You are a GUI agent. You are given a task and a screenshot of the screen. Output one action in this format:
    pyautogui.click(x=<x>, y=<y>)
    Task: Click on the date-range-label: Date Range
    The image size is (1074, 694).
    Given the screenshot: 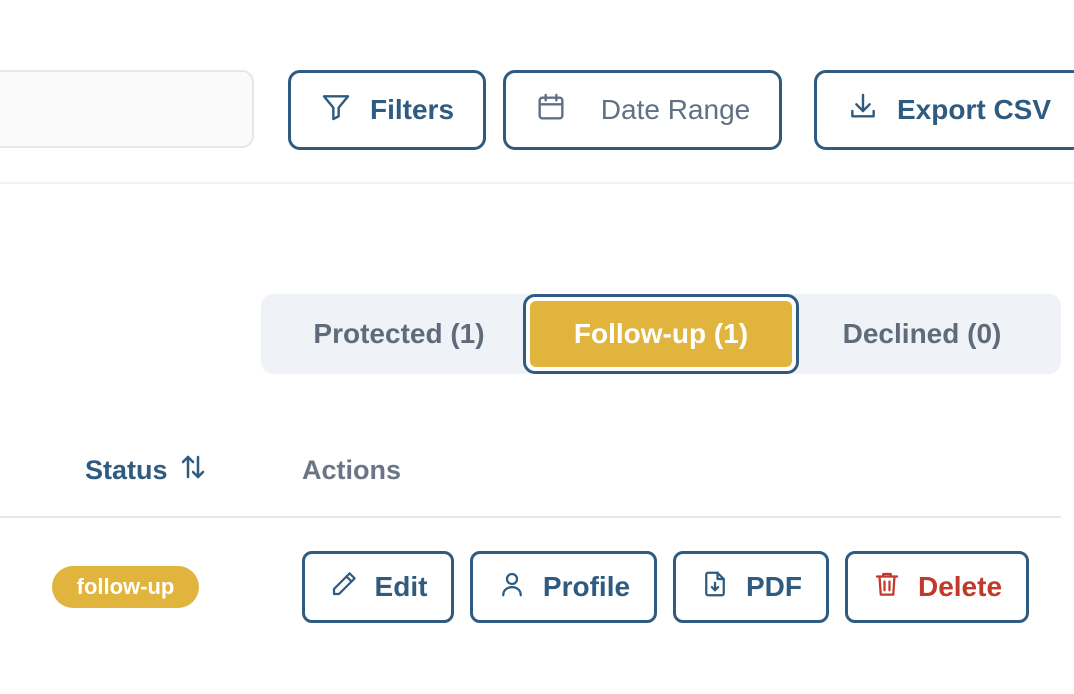 What is the action you would take?
    pyautogui.click(x=675, y=109)
    